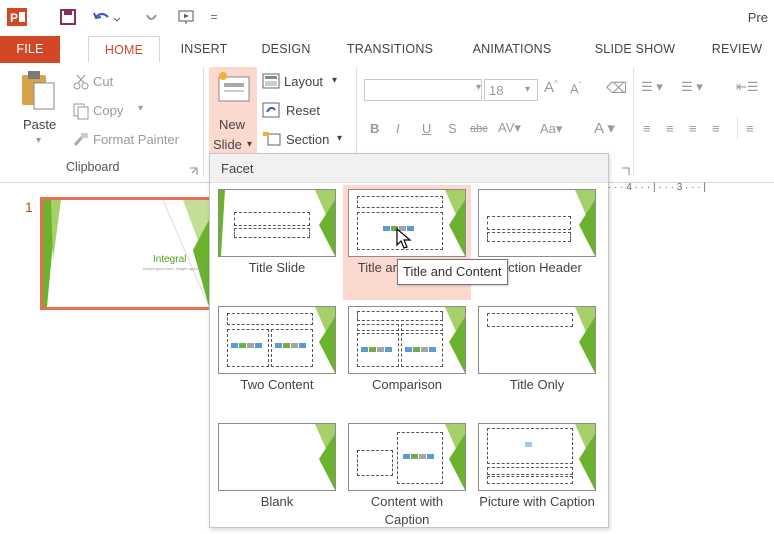 The height and width of the screenshot is (534, 774). I want to click on font-color-icon: A ▾, so click(604, 128).